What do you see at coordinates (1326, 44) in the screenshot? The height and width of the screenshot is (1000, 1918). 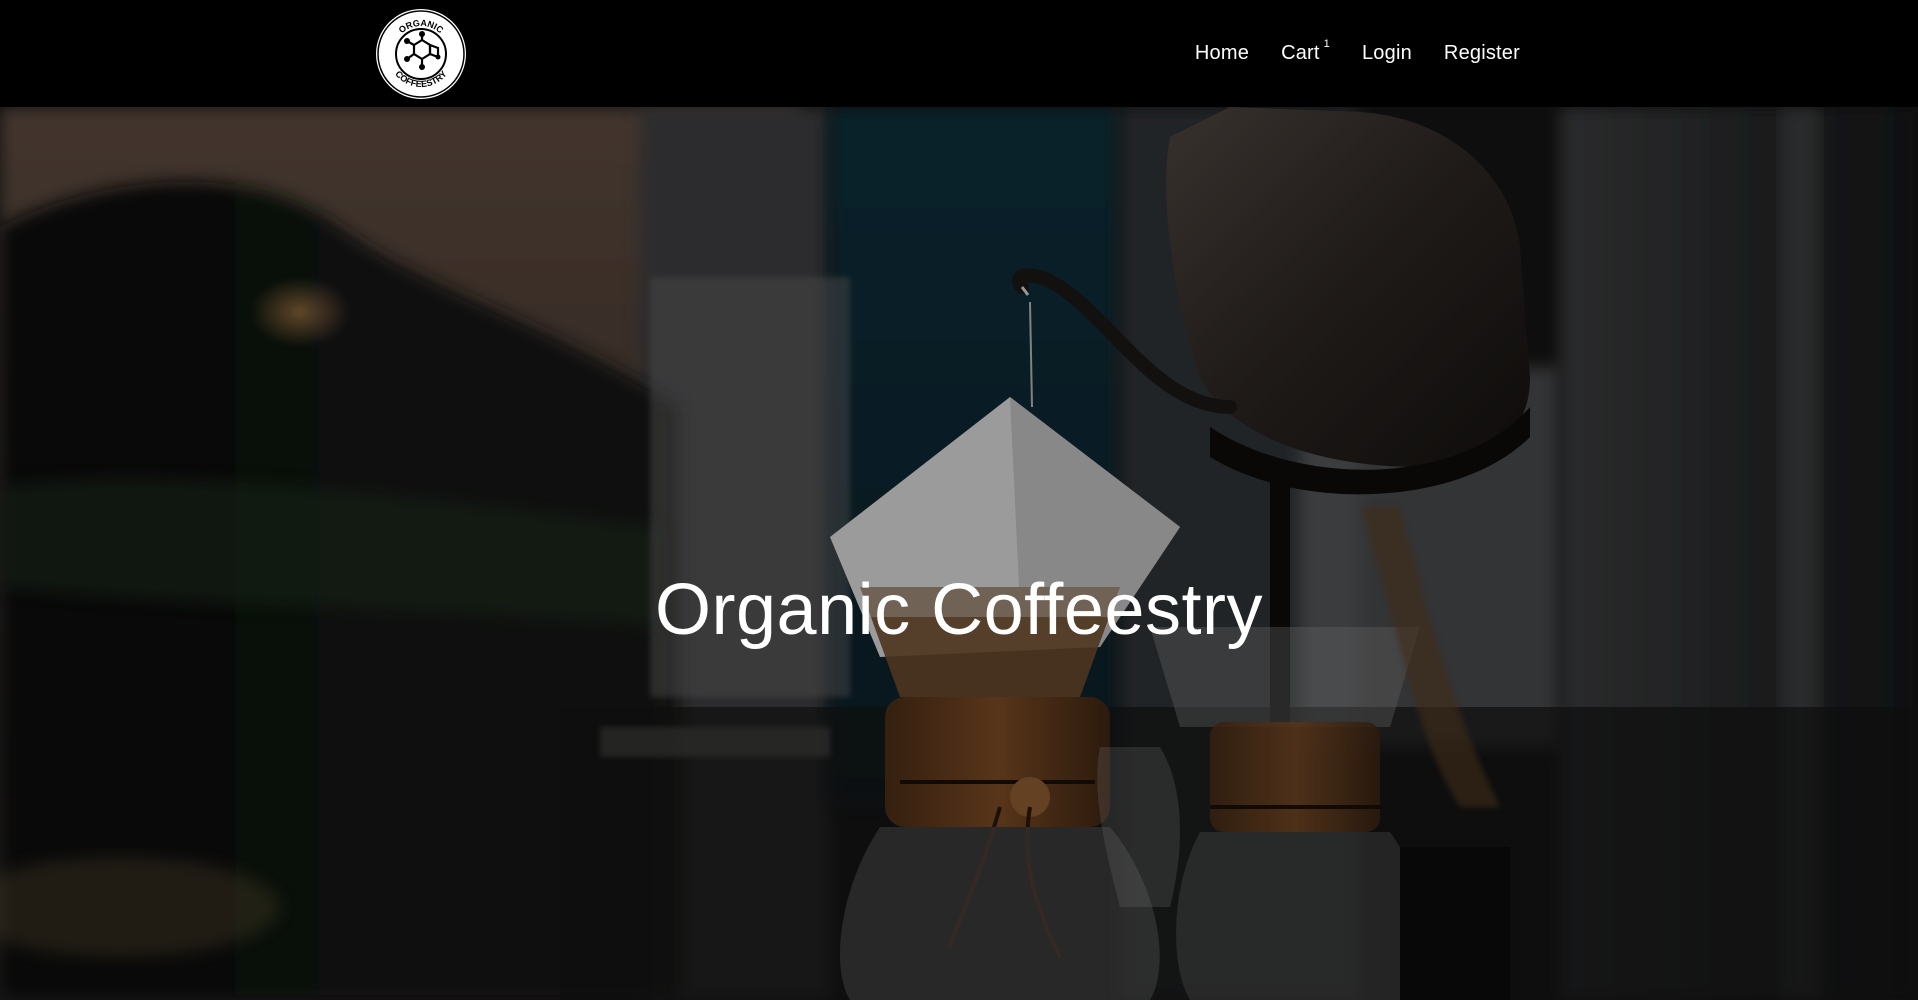 I see `cart-count-badge: 1` at bounding box center [1326, 44].